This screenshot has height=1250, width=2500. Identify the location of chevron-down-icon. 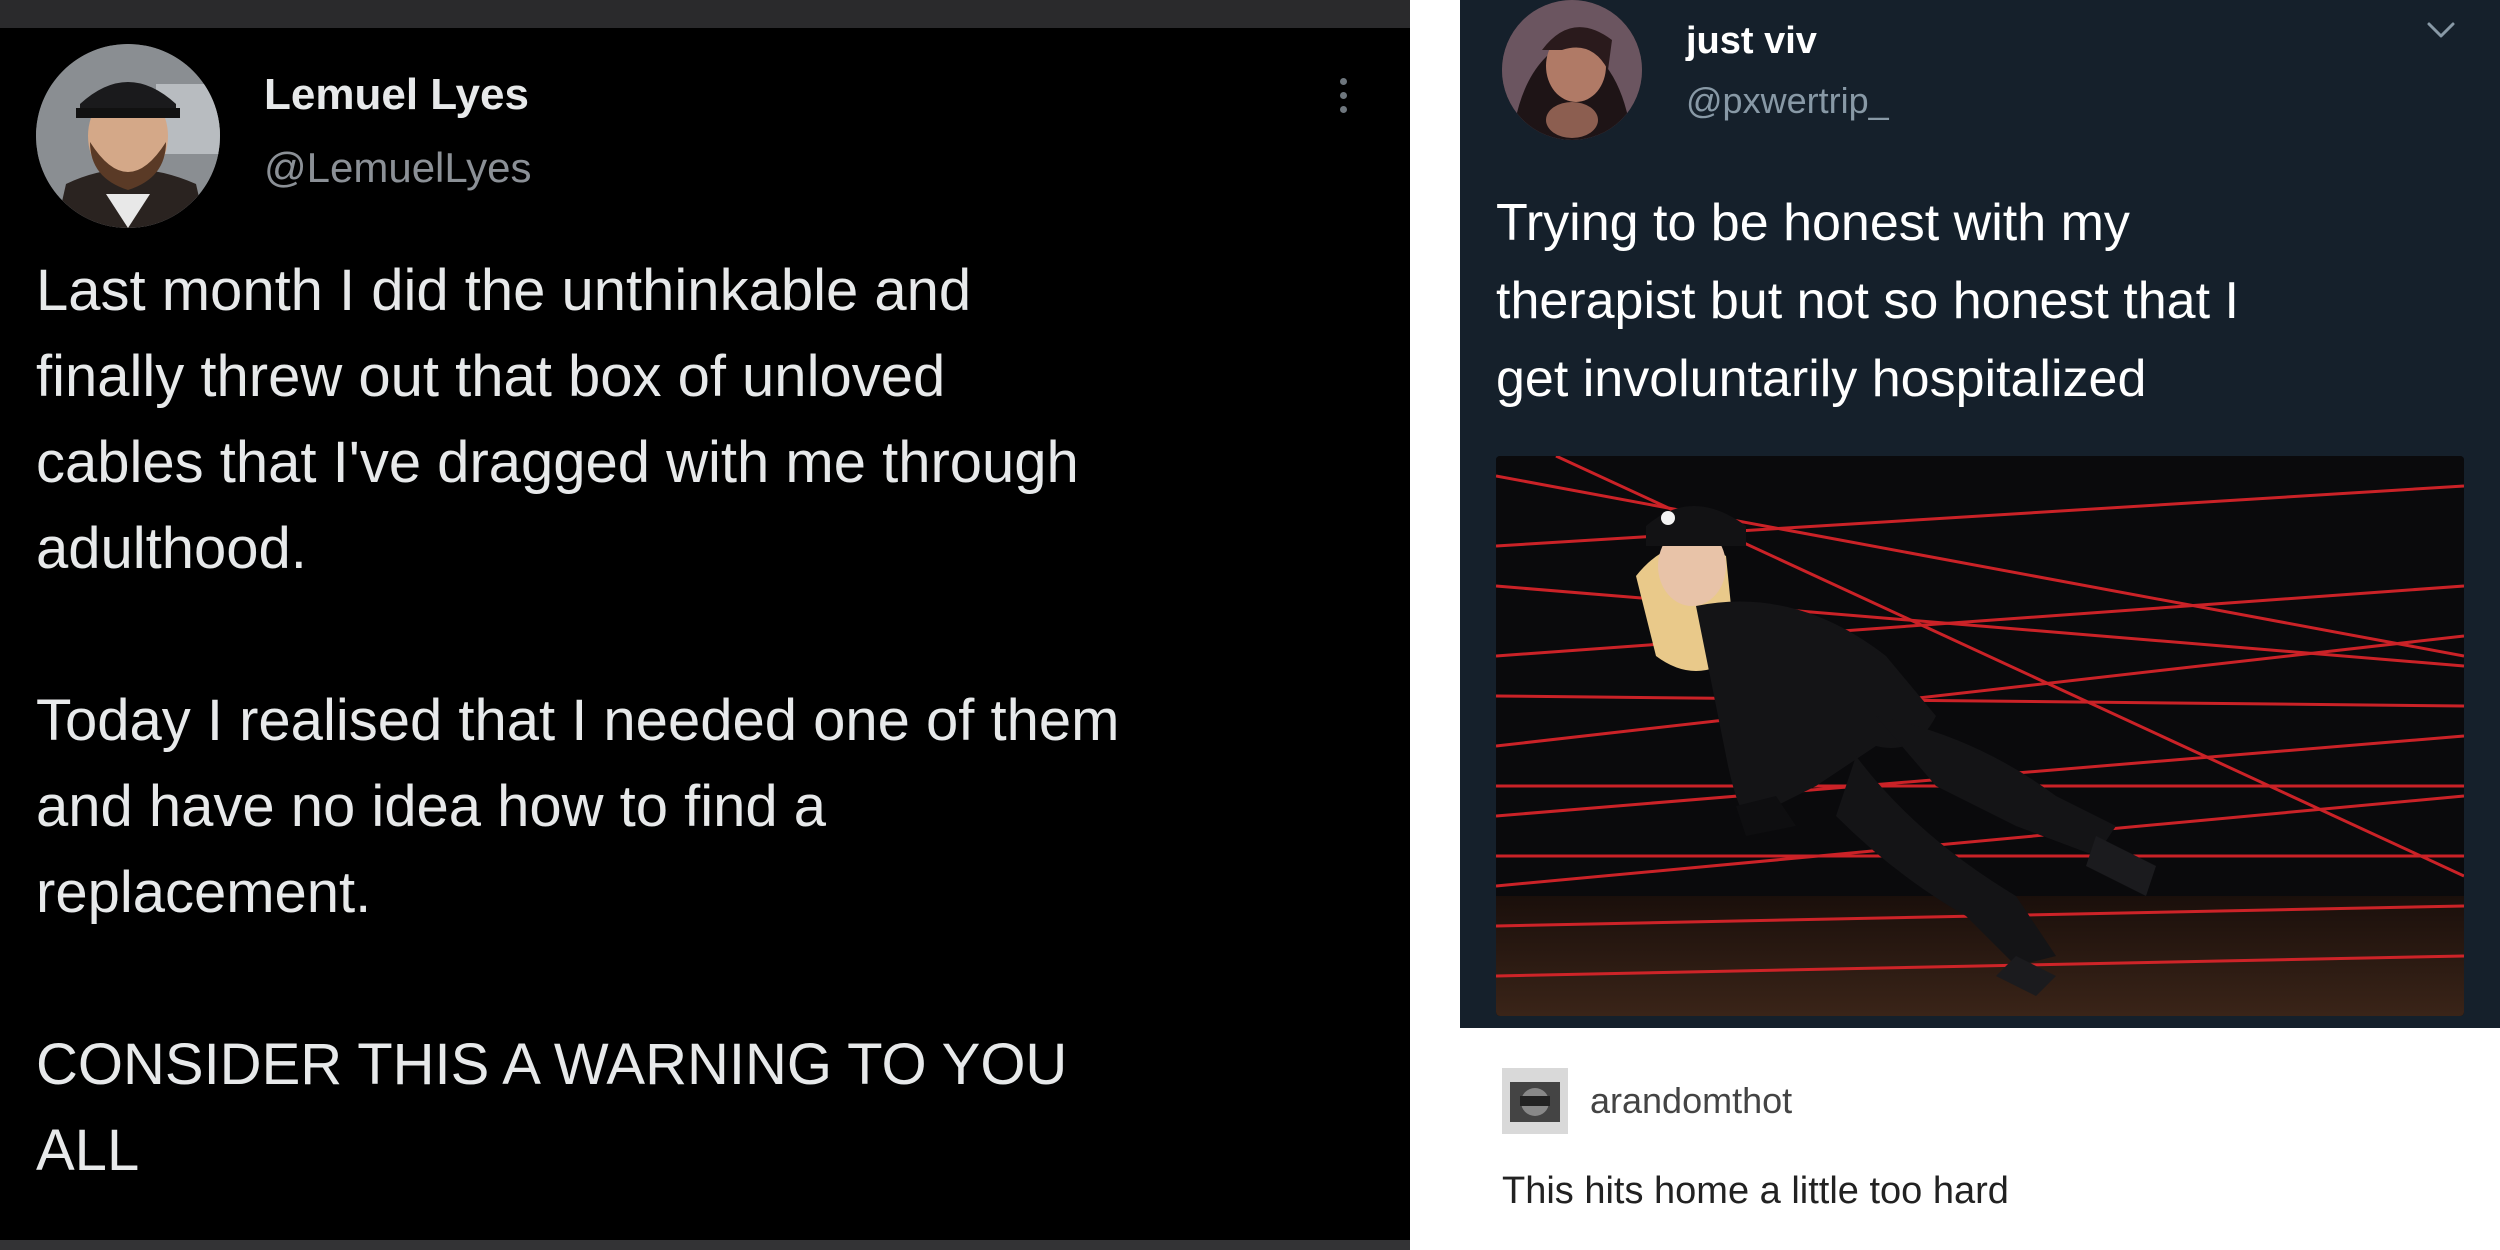
(2441, 30).